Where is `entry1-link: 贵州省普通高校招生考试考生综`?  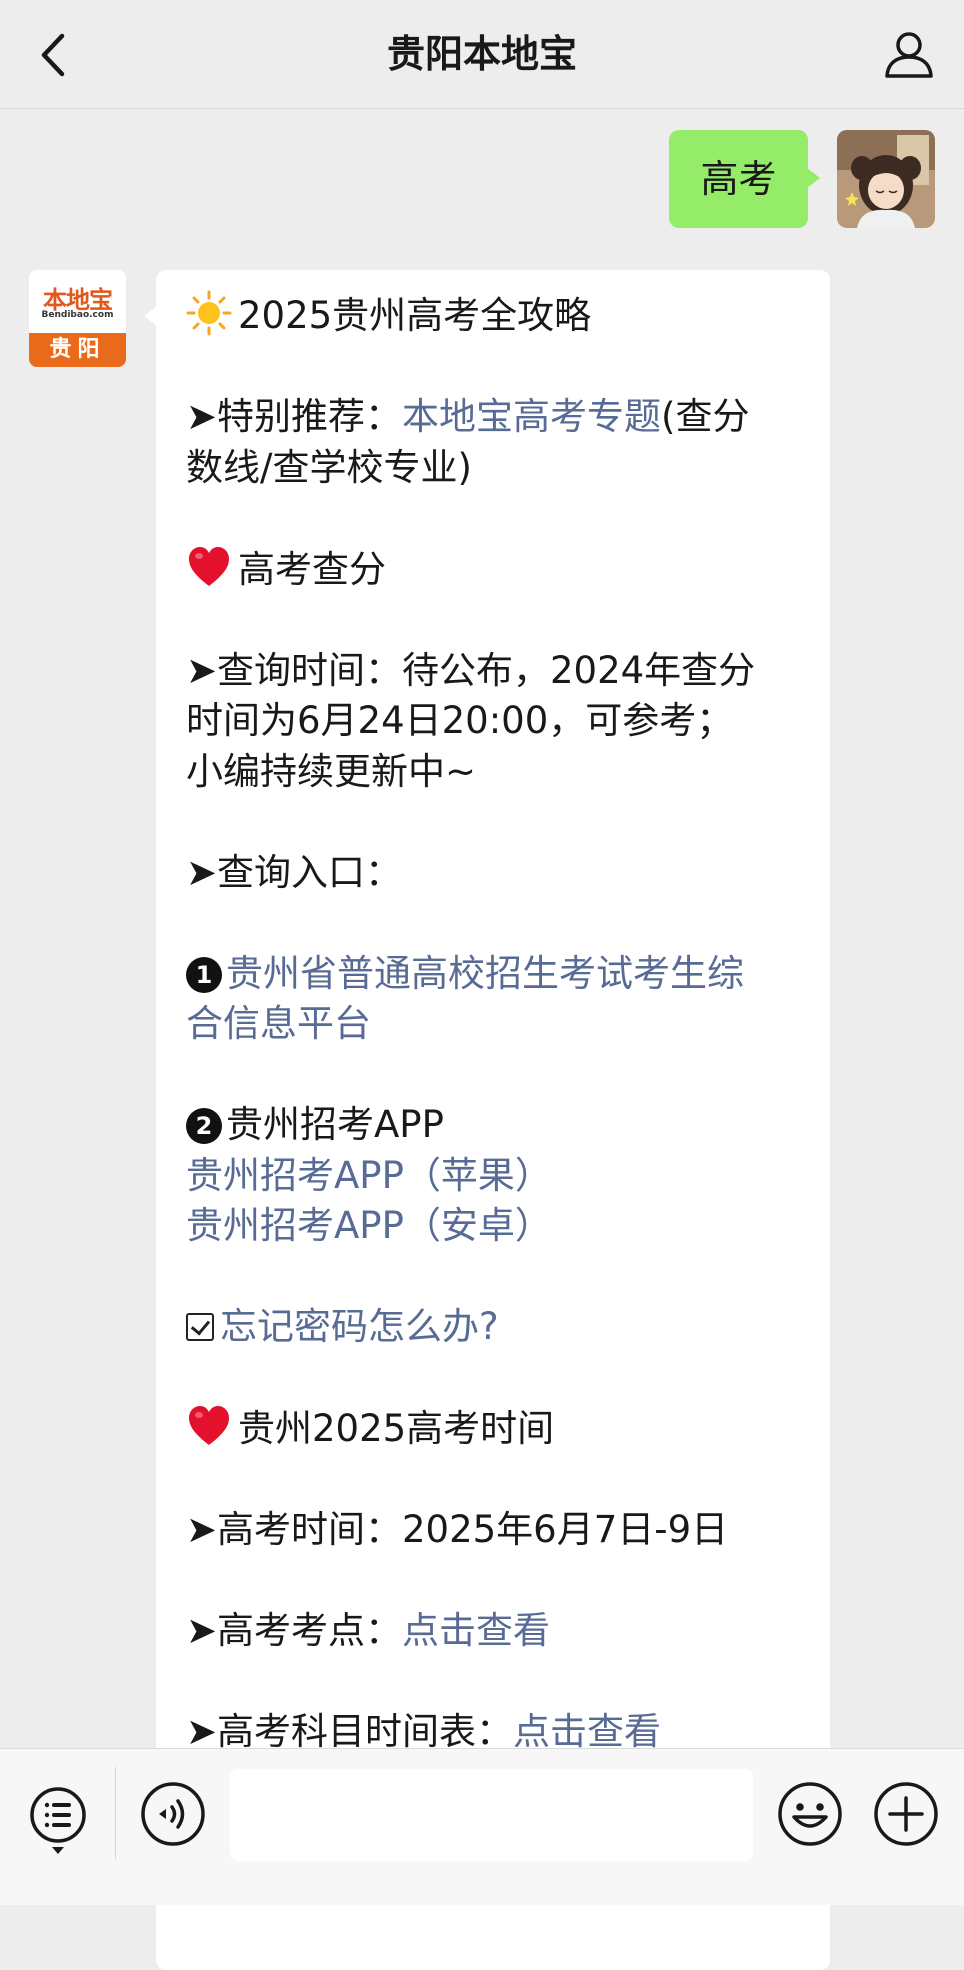
entry1-link: 贵州省普通高校招生考试考生综 is located at coordinates (485, 973).